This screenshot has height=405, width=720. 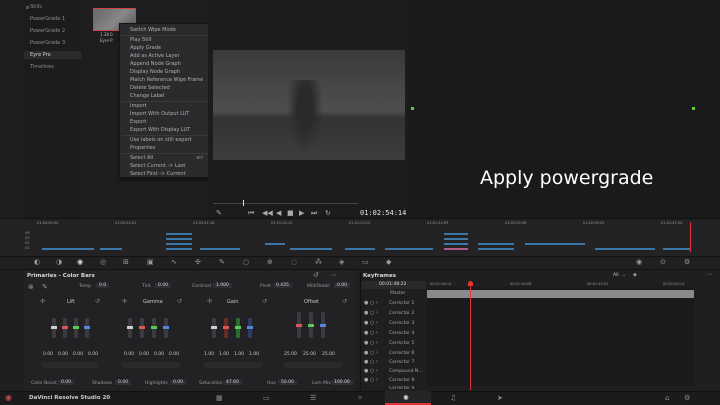 I want to click on curves-icon: ∿, so click(x=174, y=262).